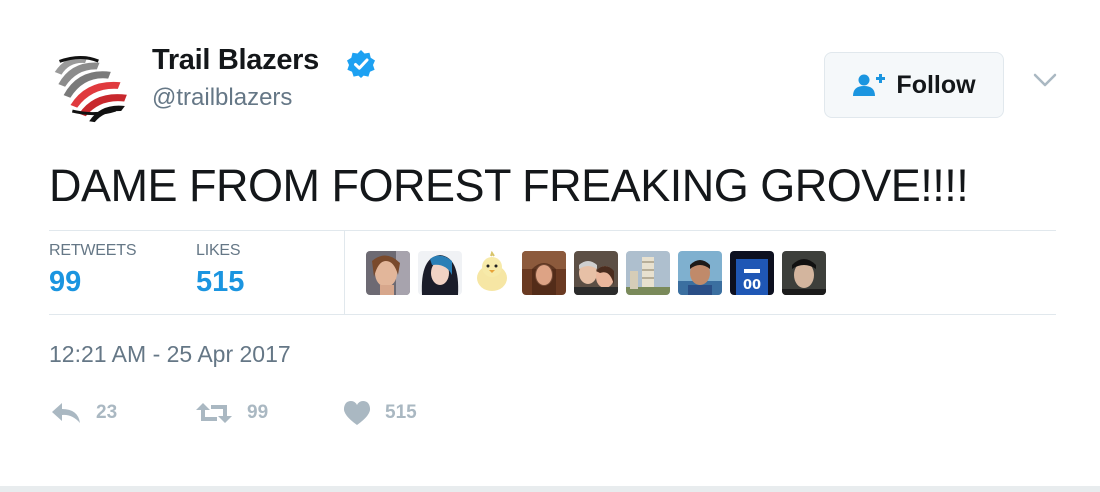 Image resolution: width=1100 pixels, height=492 pixels. Describe the element at coordinates (550, 489) in the screenshot. I see `bottom-border` at that location.